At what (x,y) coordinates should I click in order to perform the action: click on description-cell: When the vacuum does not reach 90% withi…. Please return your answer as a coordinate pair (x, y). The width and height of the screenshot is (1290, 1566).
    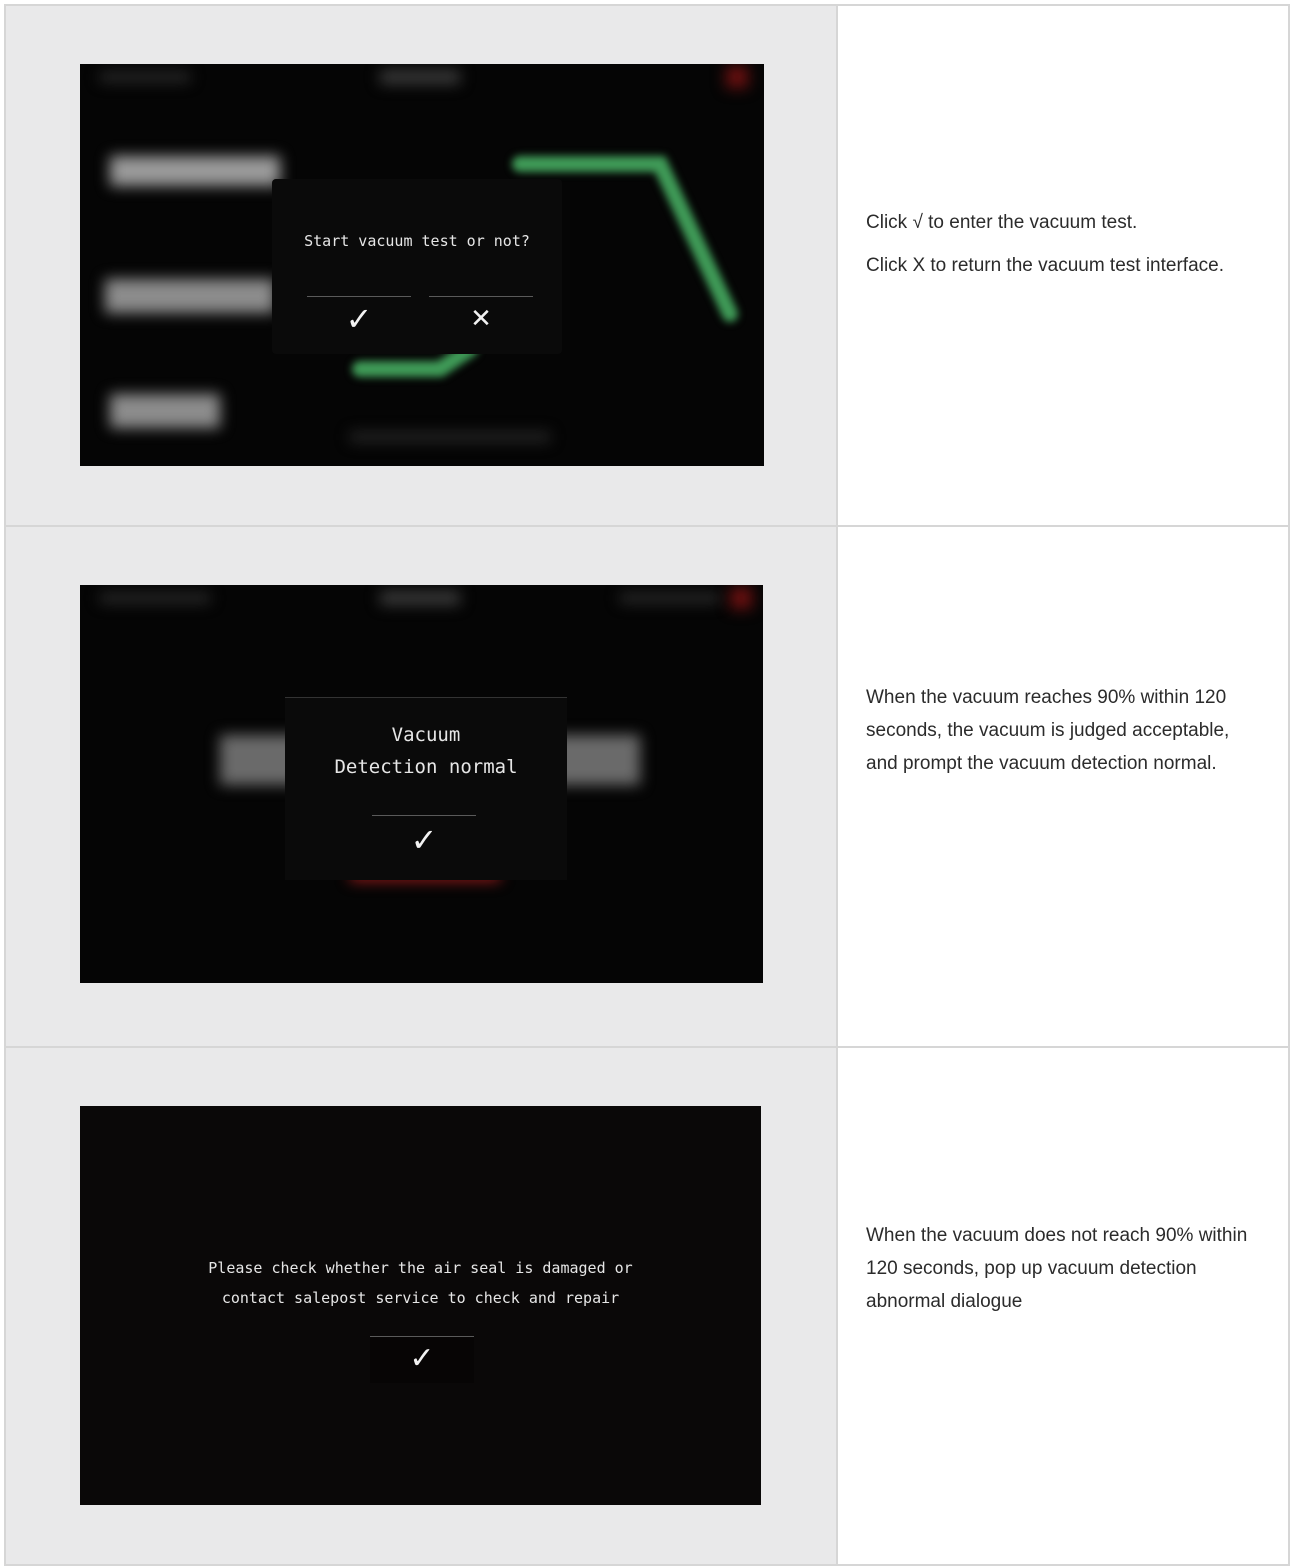
    Looking at the image, I should click on (1063, 1306).